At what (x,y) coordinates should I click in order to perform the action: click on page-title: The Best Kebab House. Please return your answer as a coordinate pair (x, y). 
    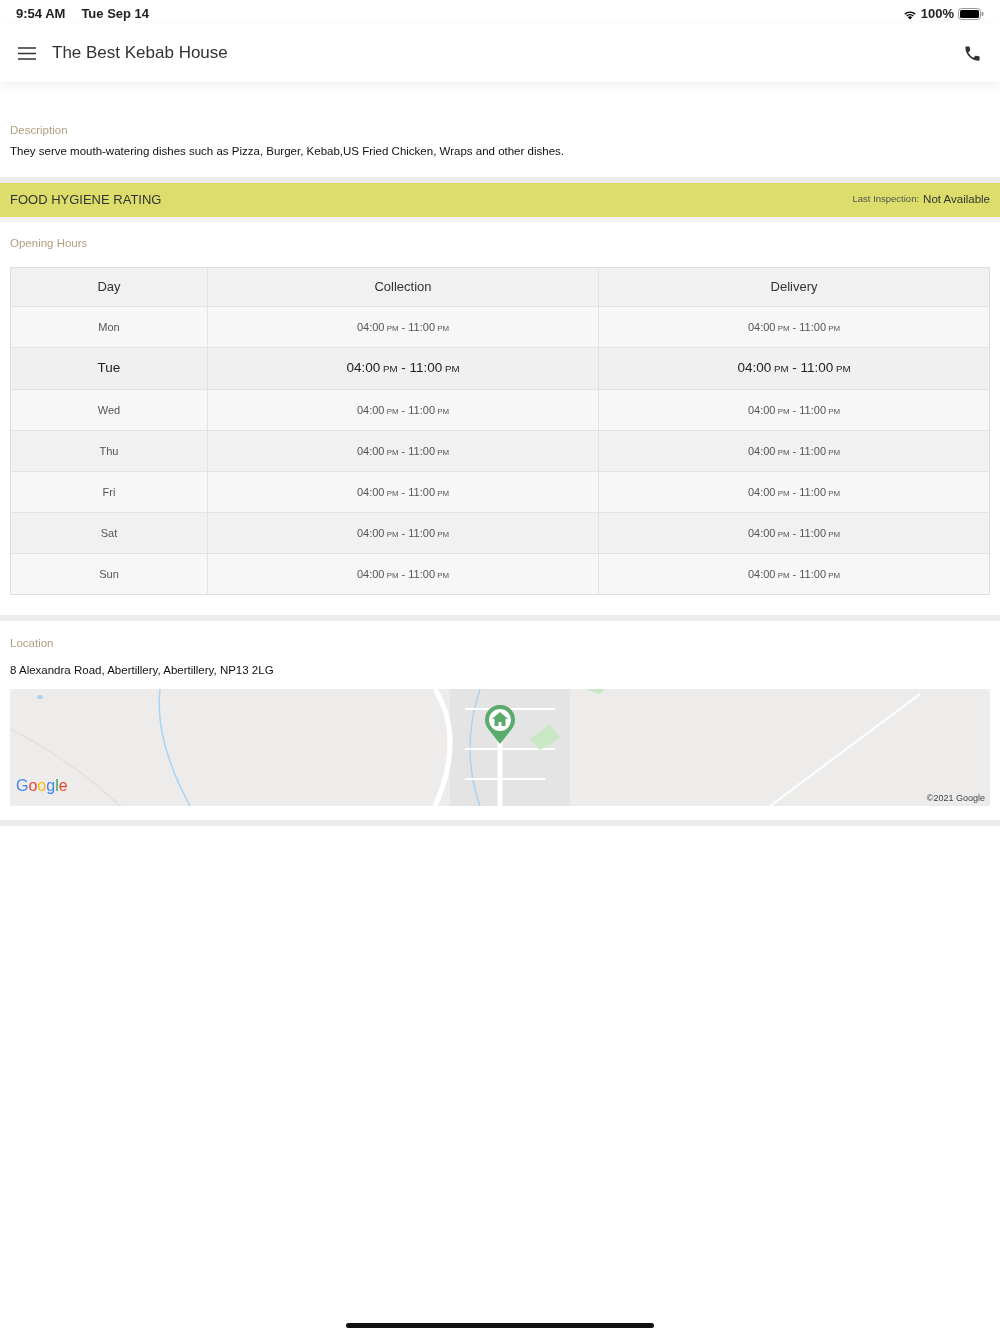
    Looking at the image, I should click on (140, 53).